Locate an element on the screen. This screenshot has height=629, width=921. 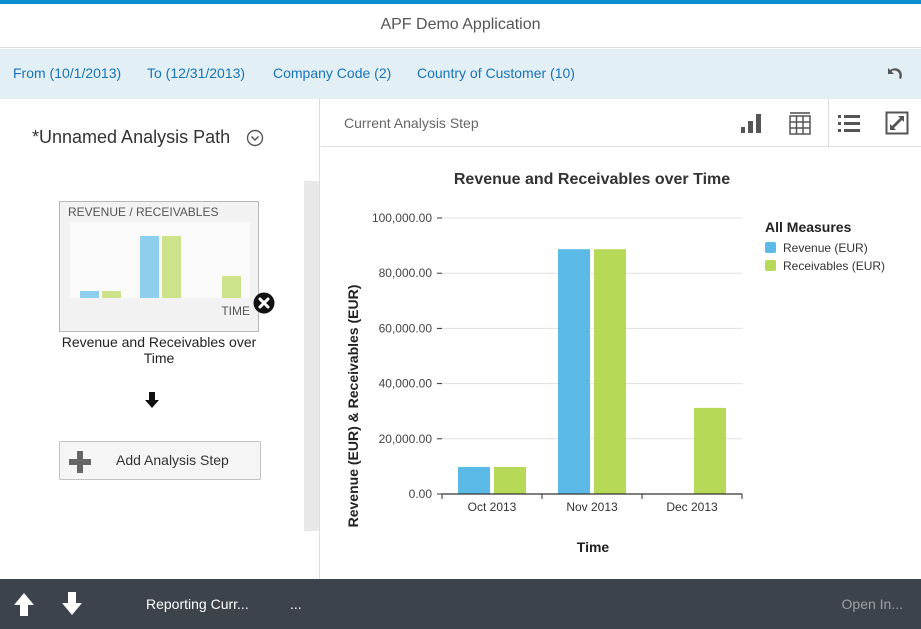
legend-title: All Measures is located at coordinates (808, 227).